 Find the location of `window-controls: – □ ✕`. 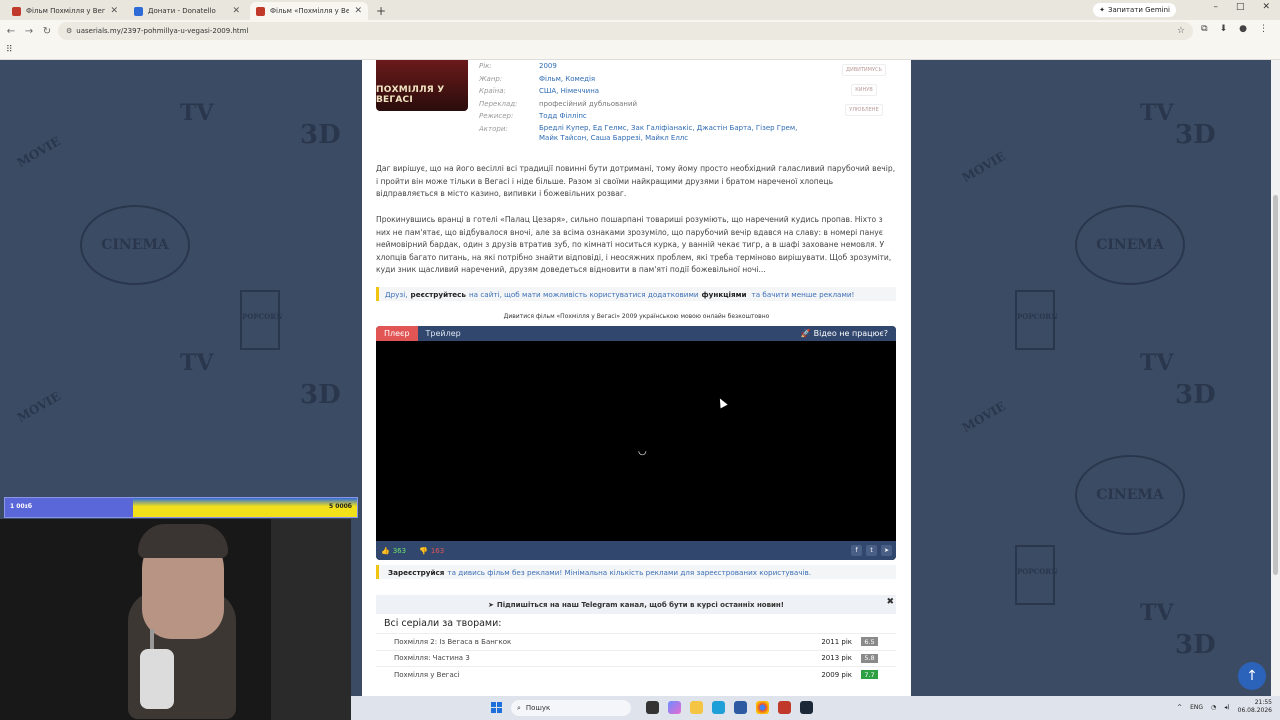

window-controls: – □ ✕ is located at coordinates (1241, 7).